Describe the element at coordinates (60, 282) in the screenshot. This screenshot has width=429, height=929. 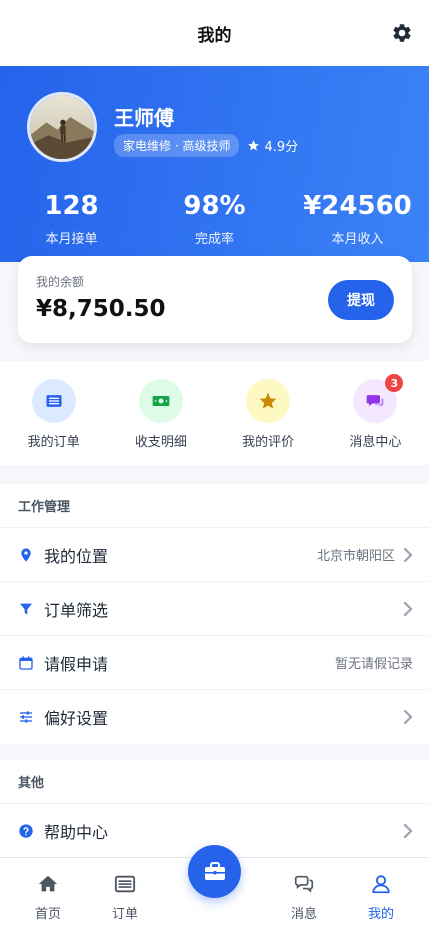
I see `balance-label: 我的余额` at that location.